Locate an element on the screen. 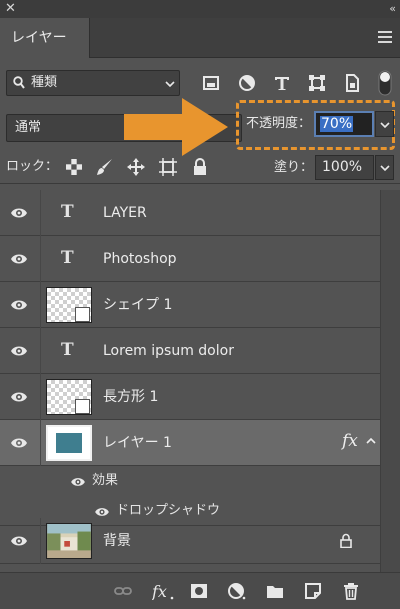 Image resolution: width=400 pixels, height=609 pixels. fill-label: 塗り： is located at coordinates (294, 167).